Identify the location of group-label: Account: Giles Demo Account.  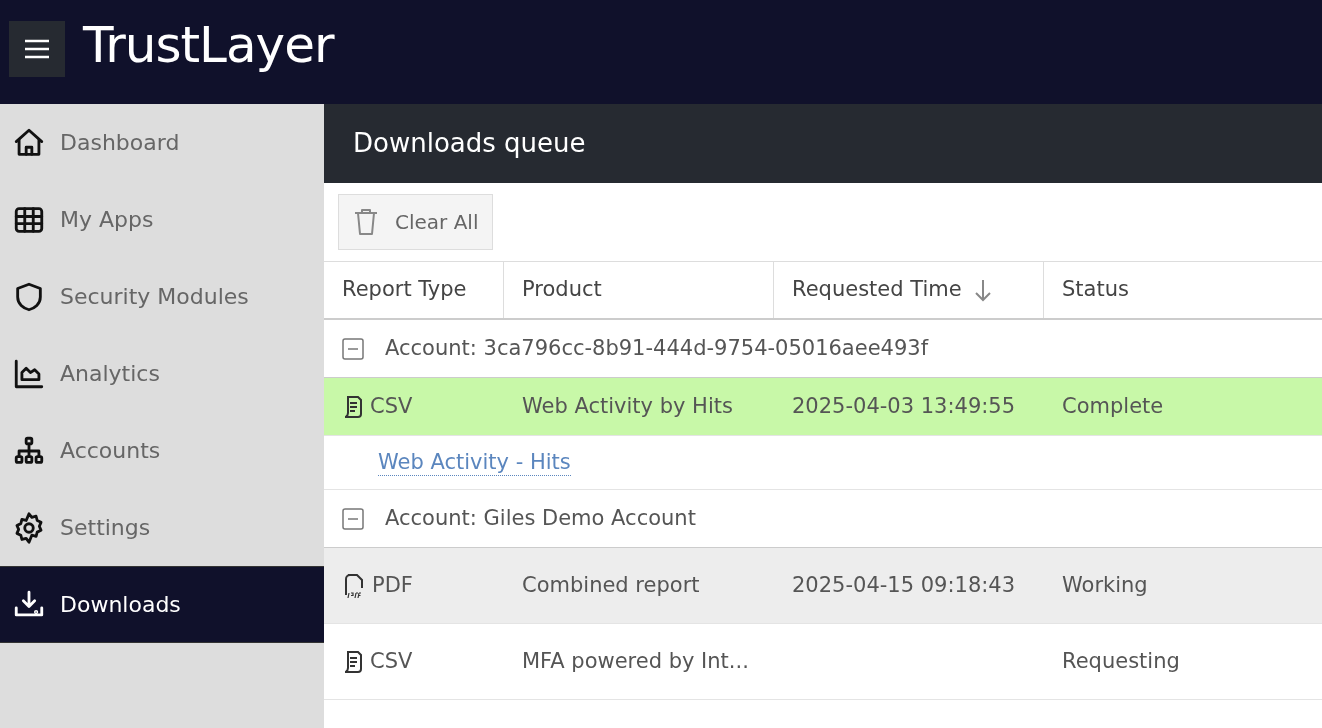
(540, 518).